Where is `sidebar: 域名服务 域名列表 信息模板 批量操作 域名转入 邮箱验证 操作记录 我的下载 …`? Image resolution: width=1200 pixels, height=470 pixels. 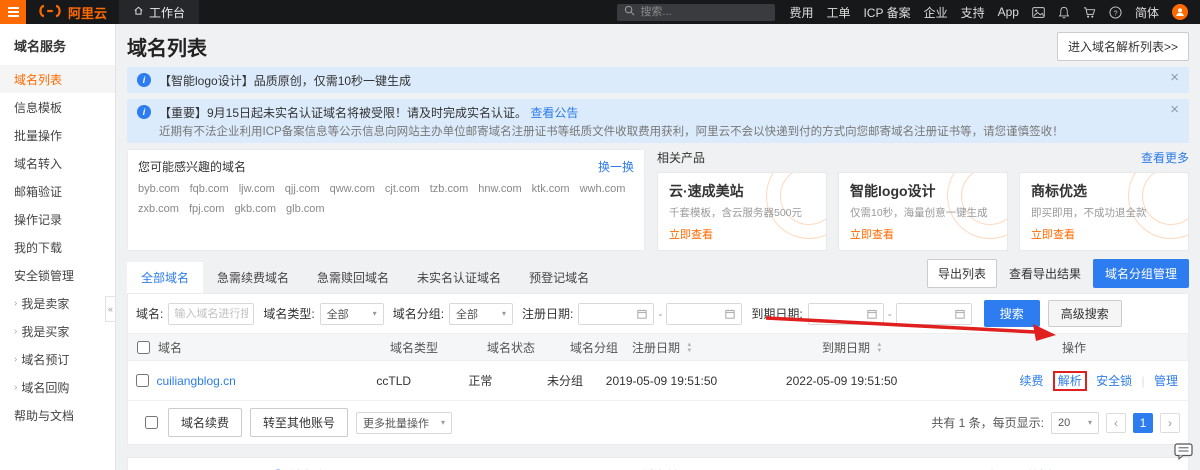 sidebar: 域名服务 域名列表 信息模板 批量操作 域名转入 邮箱验证 操作记录 我的下载 … is located at coordinates (58, 247).